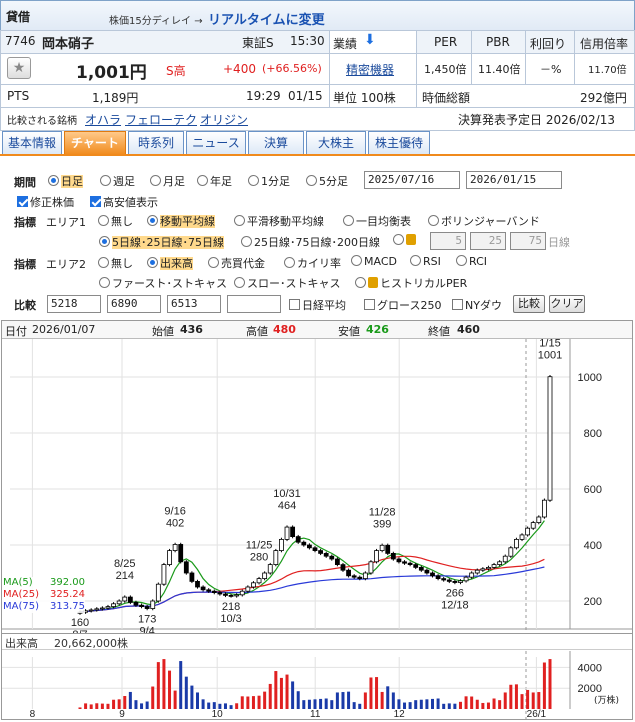  What do you see at coordinates (514, 180) in the screenshot?
I see `date-to-input: 2026/01/15` at bounding box center [514, 180].